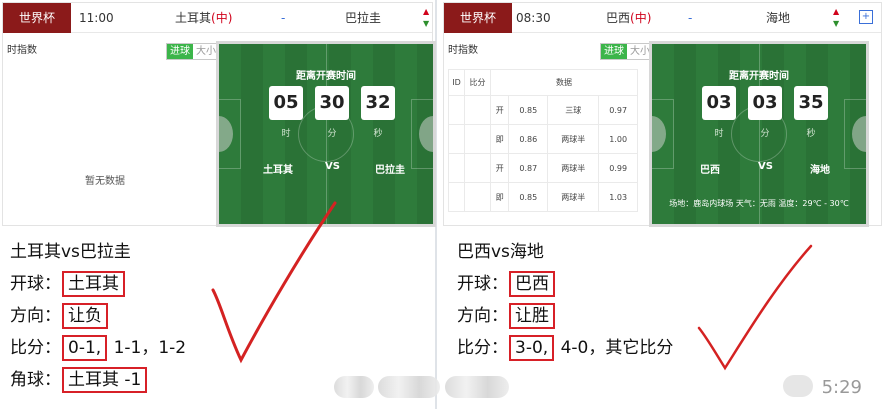 The width and height of the screenshot is (884, 409). I want to click on kickoff-line: 开球： 土耳其, so click(98, 284).